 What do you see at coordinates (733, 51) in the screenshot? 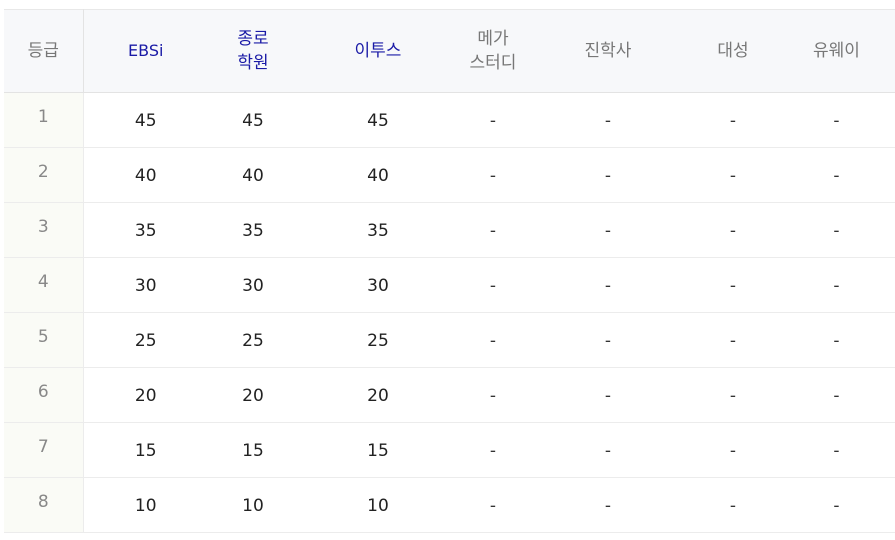
I see `header-daesung: 대성` at bounding box center [733, 51].